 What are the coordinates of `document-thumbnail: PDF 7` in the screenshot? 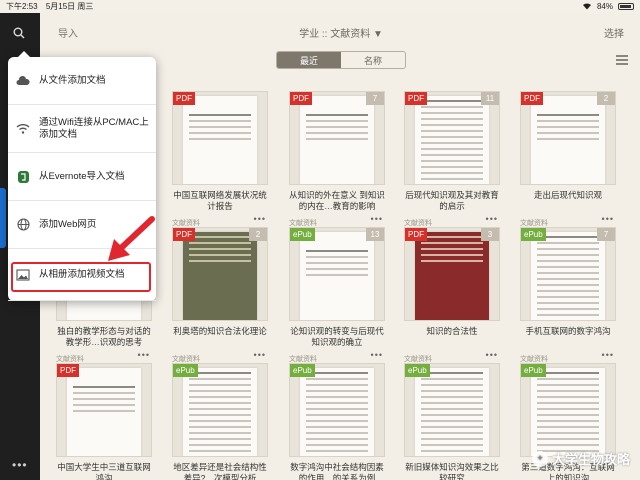 It's located at (337, 138).